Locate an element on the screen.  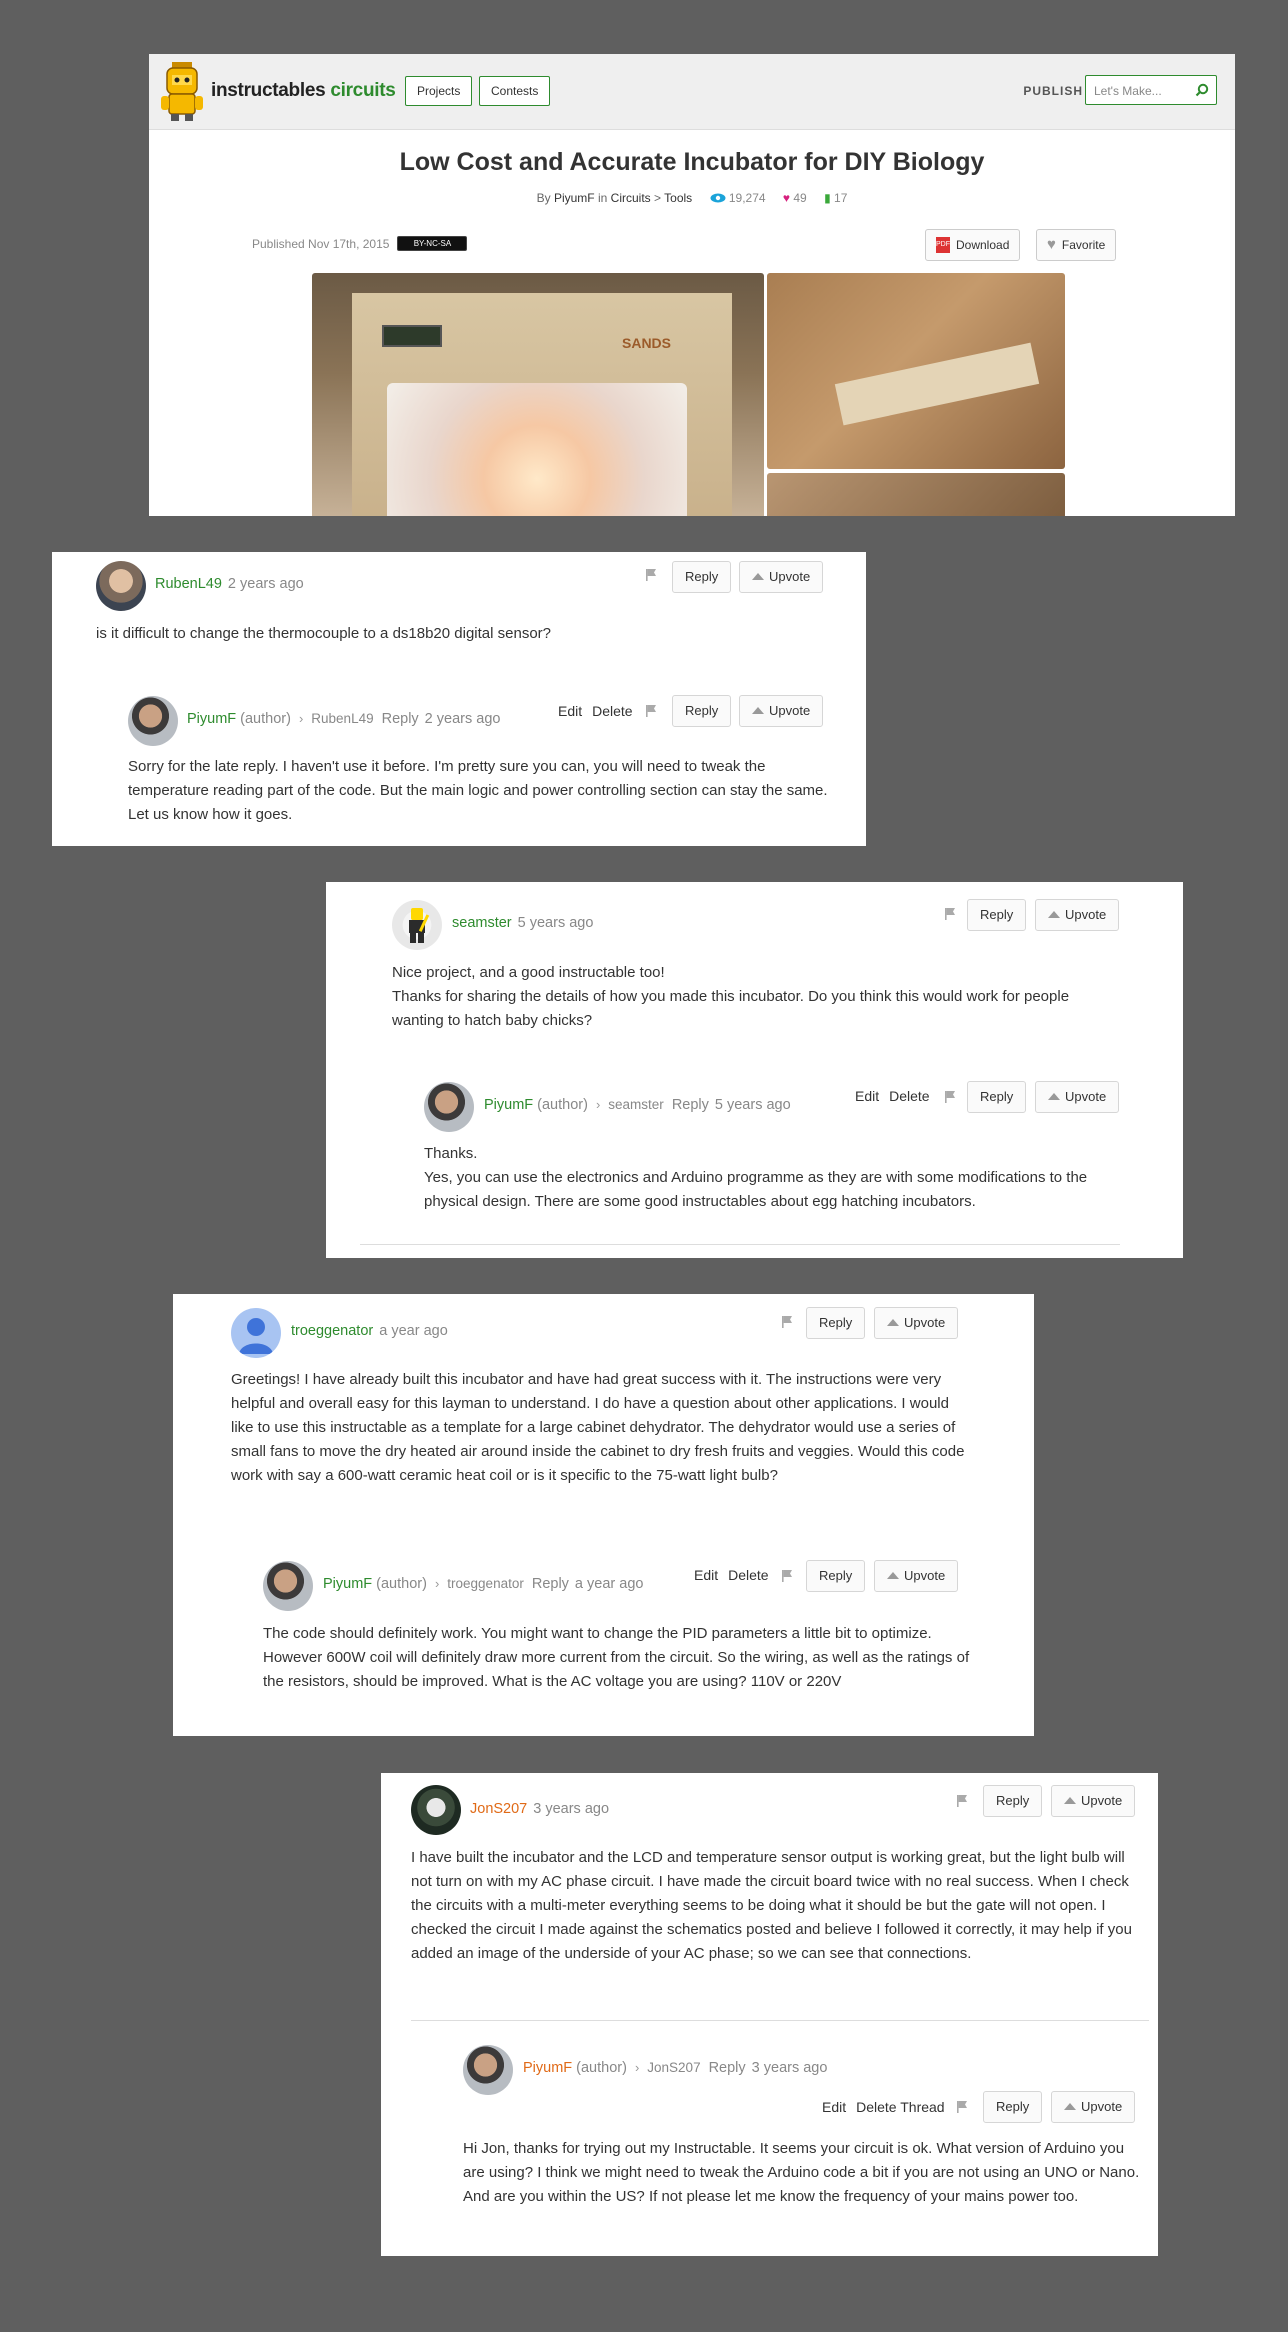
reply-to-user: seamster is located at coordinates (636, 1104).